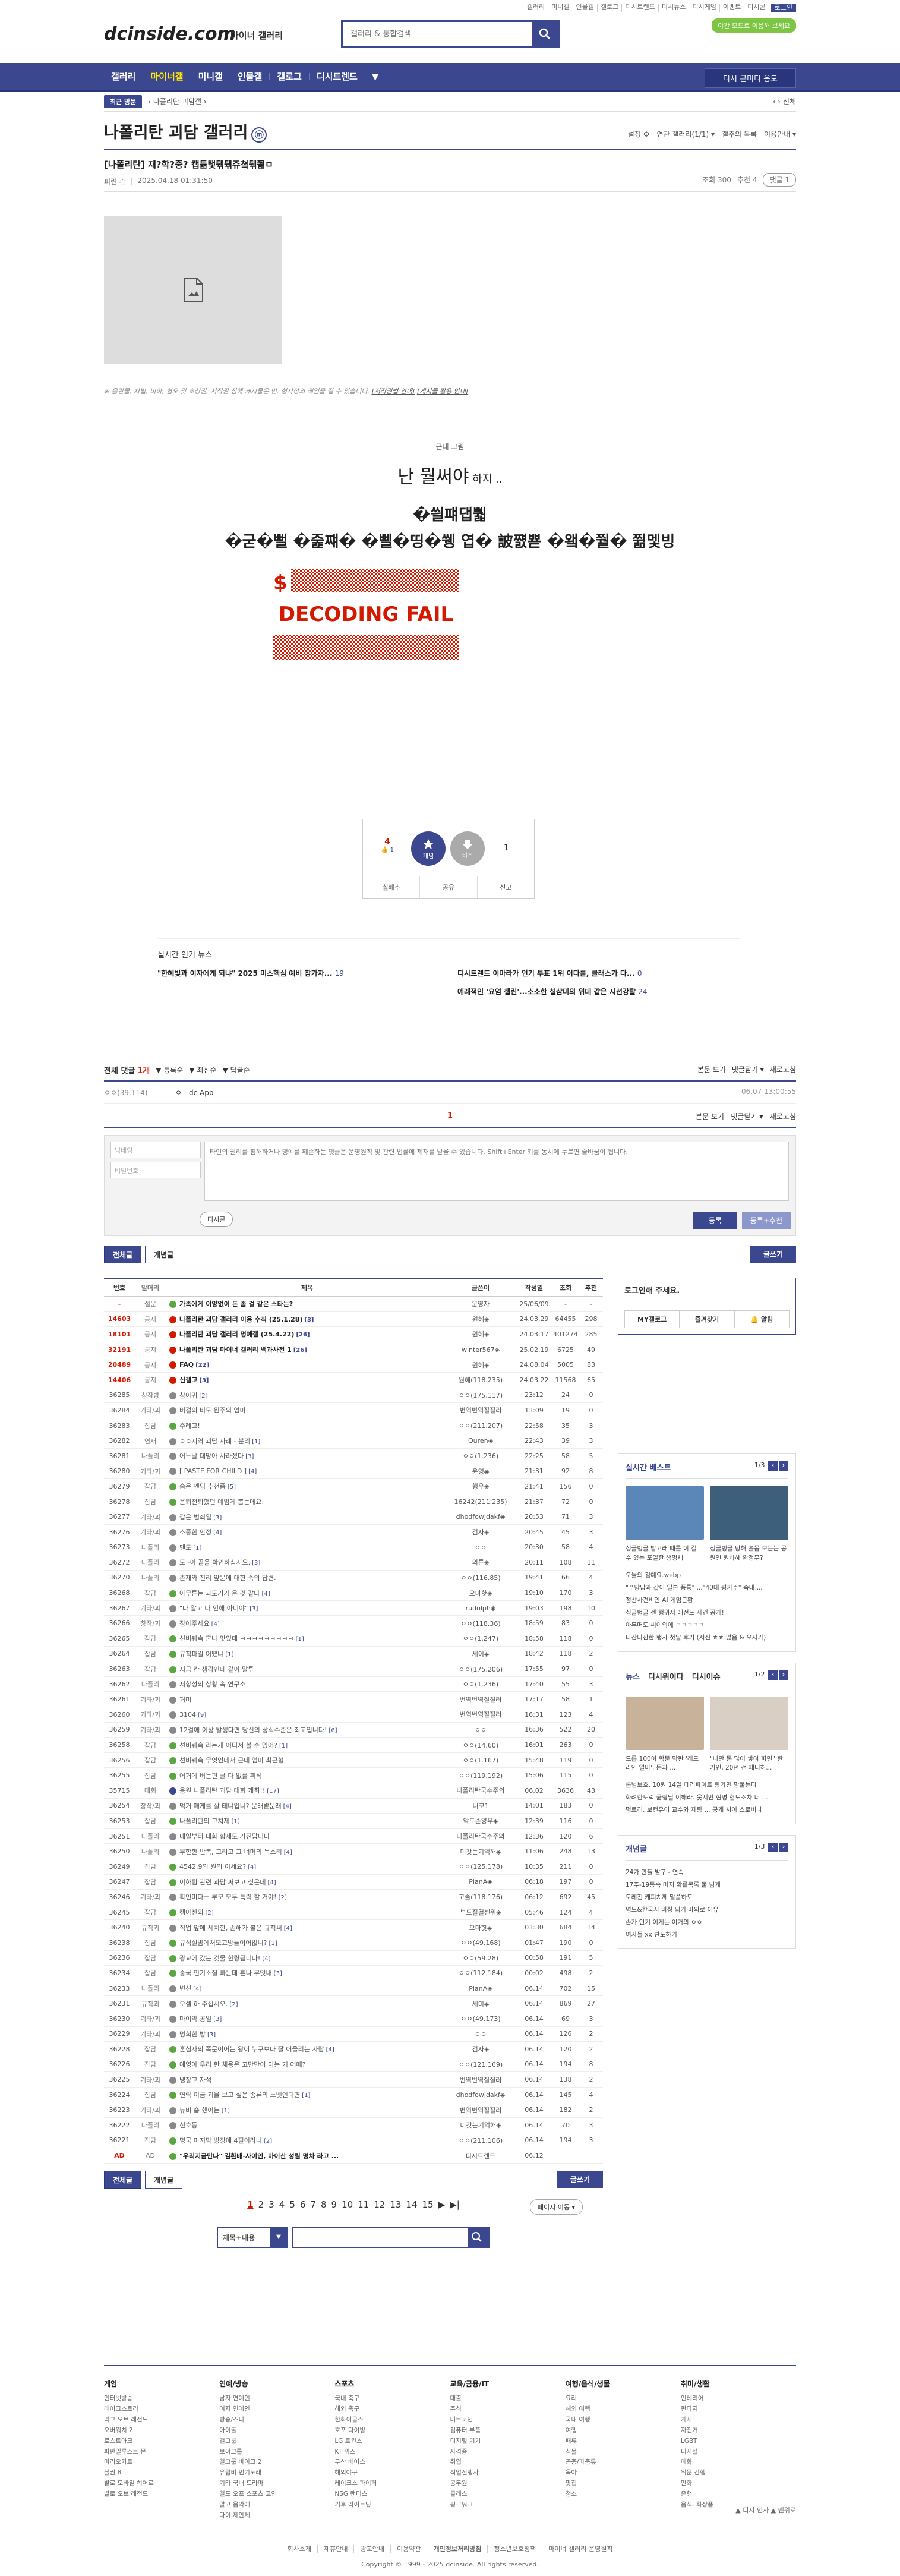 The height and width of the screenshot is (2576, 900). What do you see at coordinates (161, 2453) in the screenshot?
I see `sitemap-link: 파판일루스트 몬` at bounding box center [161, 2453].